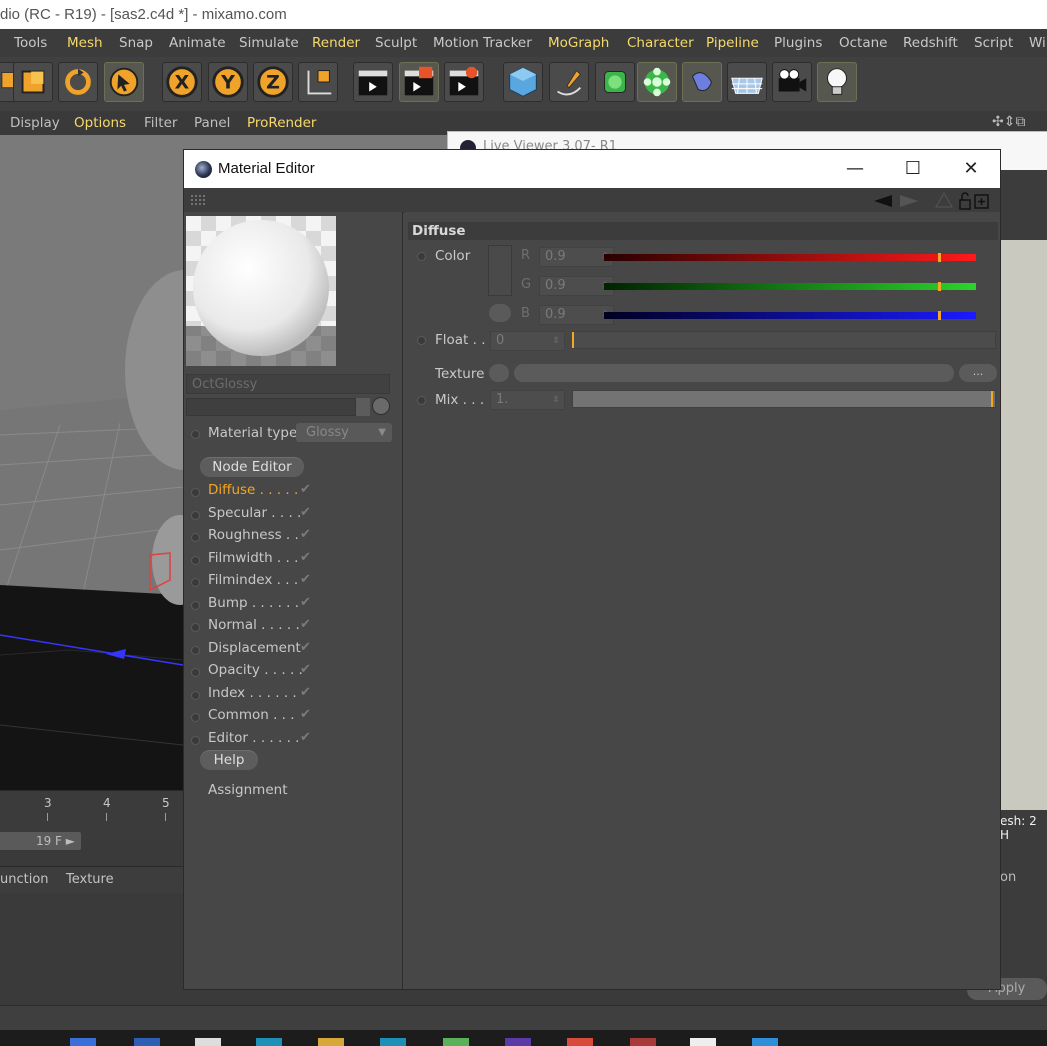 The height and width of the screenshot is (1046, 1047). I want to click on mix-slider, so click(784, 399).